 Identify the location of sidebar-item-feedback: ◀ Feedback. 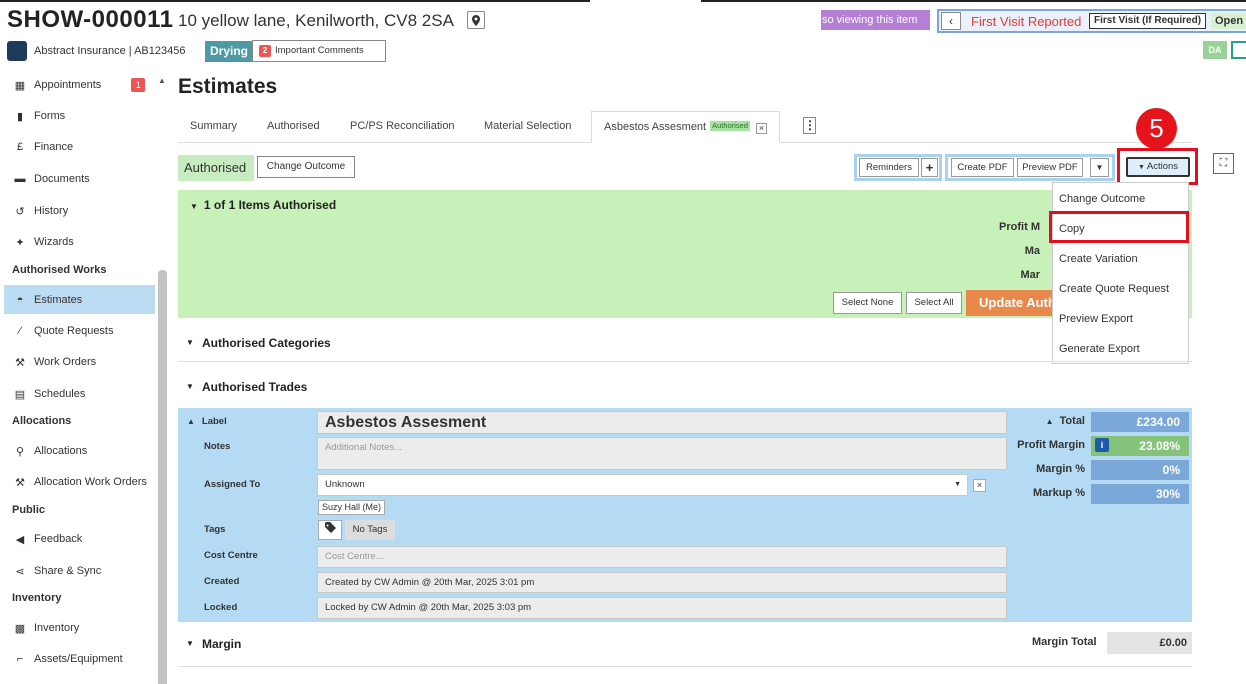
(79, 539).